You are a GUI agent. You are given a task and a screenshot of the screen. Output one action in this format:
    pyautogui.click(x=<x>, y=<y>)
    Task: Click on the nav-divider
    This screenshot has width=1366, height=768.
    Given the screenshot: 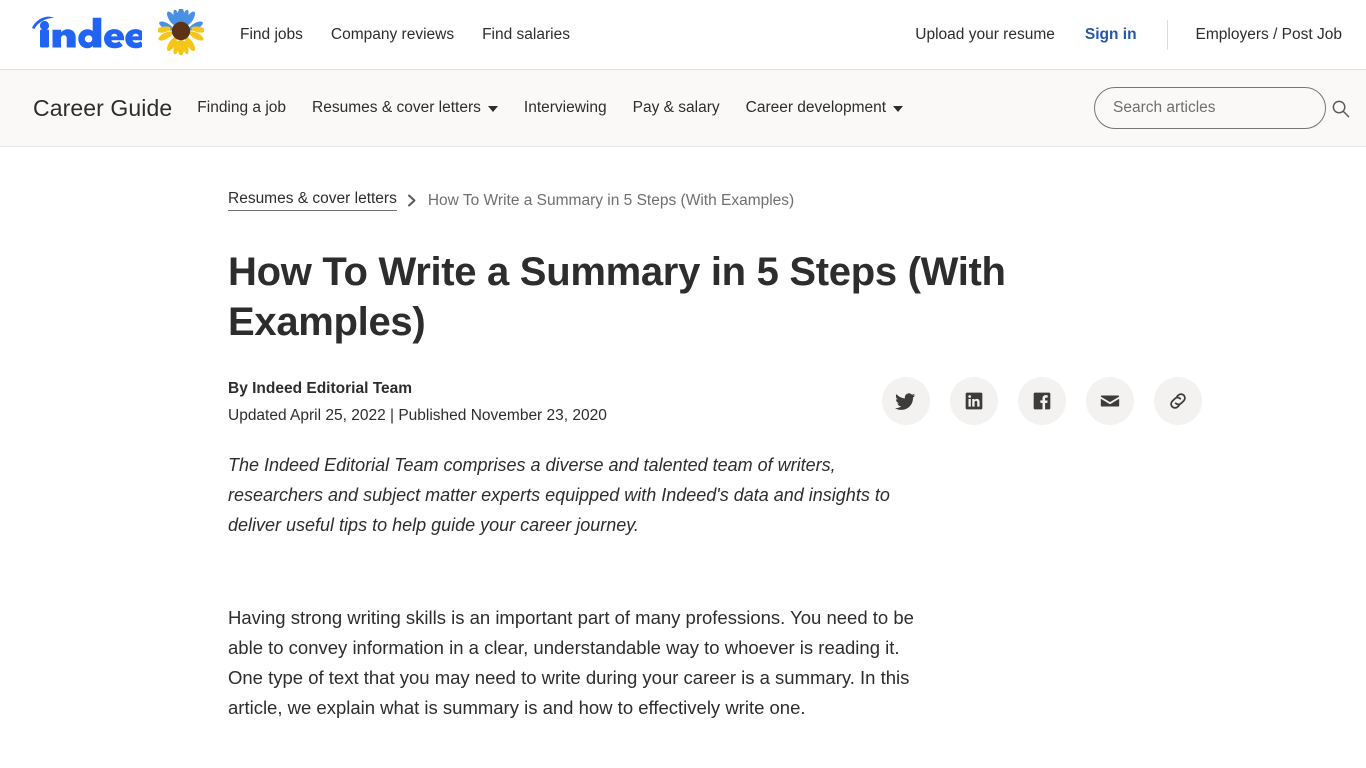 What is the action you would take?
    pyautogui.click(x=1167, y=34)
    